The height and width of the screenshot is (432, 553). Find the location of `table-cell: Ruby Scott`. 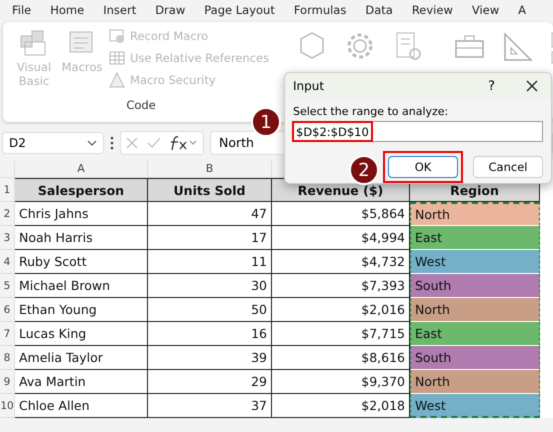

table-cell: Ruby Scott is located at coordinates (81, 262).